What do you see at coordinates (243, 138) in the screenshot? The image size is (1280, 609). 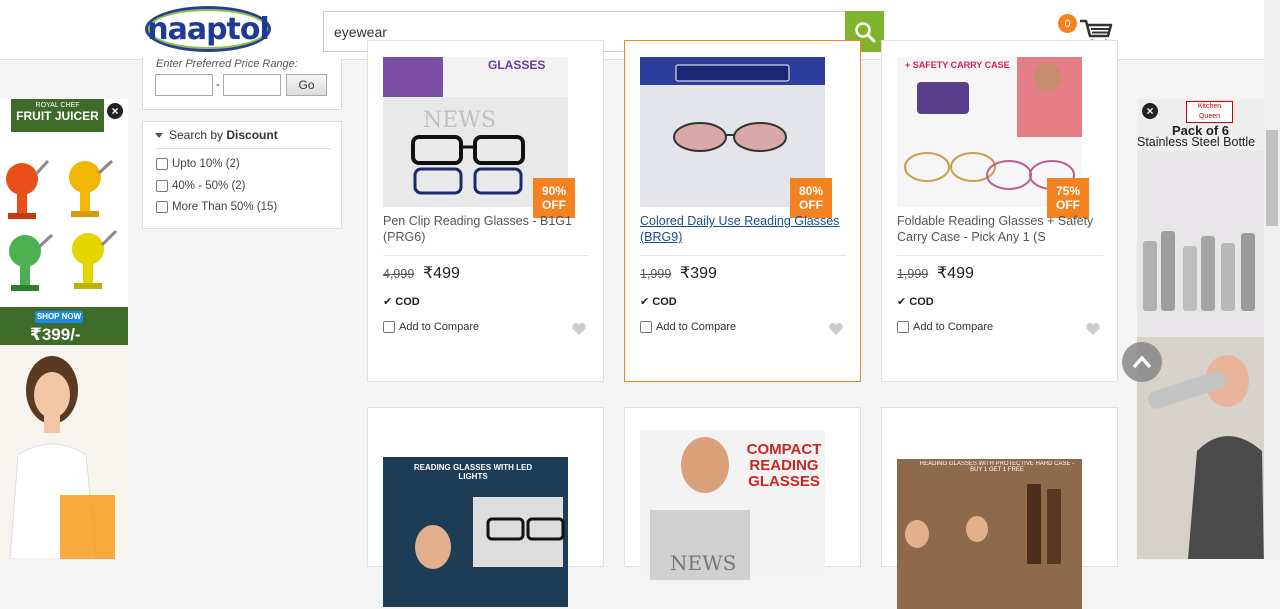 I see `discount-filter-title: Search by Discount` at bounding box center [243, 138].